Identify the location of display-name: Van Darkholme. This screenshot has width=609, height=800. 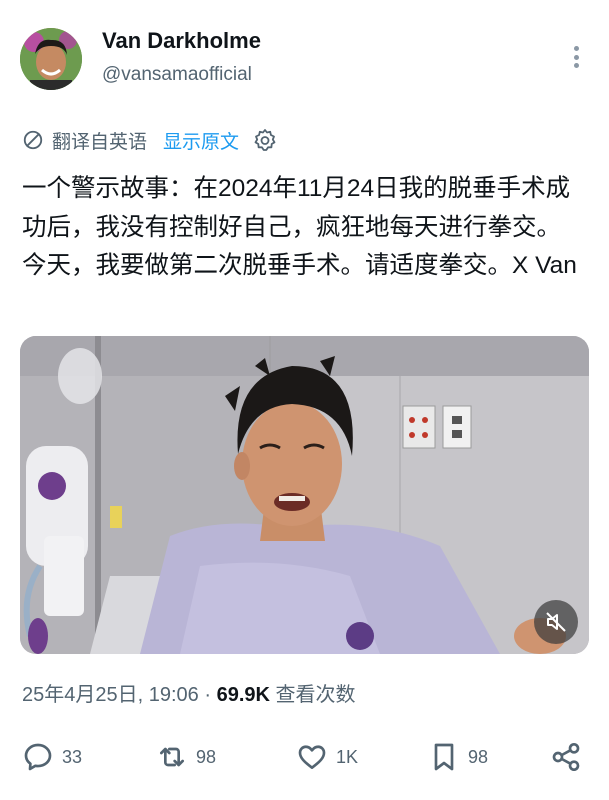
(181, 41).